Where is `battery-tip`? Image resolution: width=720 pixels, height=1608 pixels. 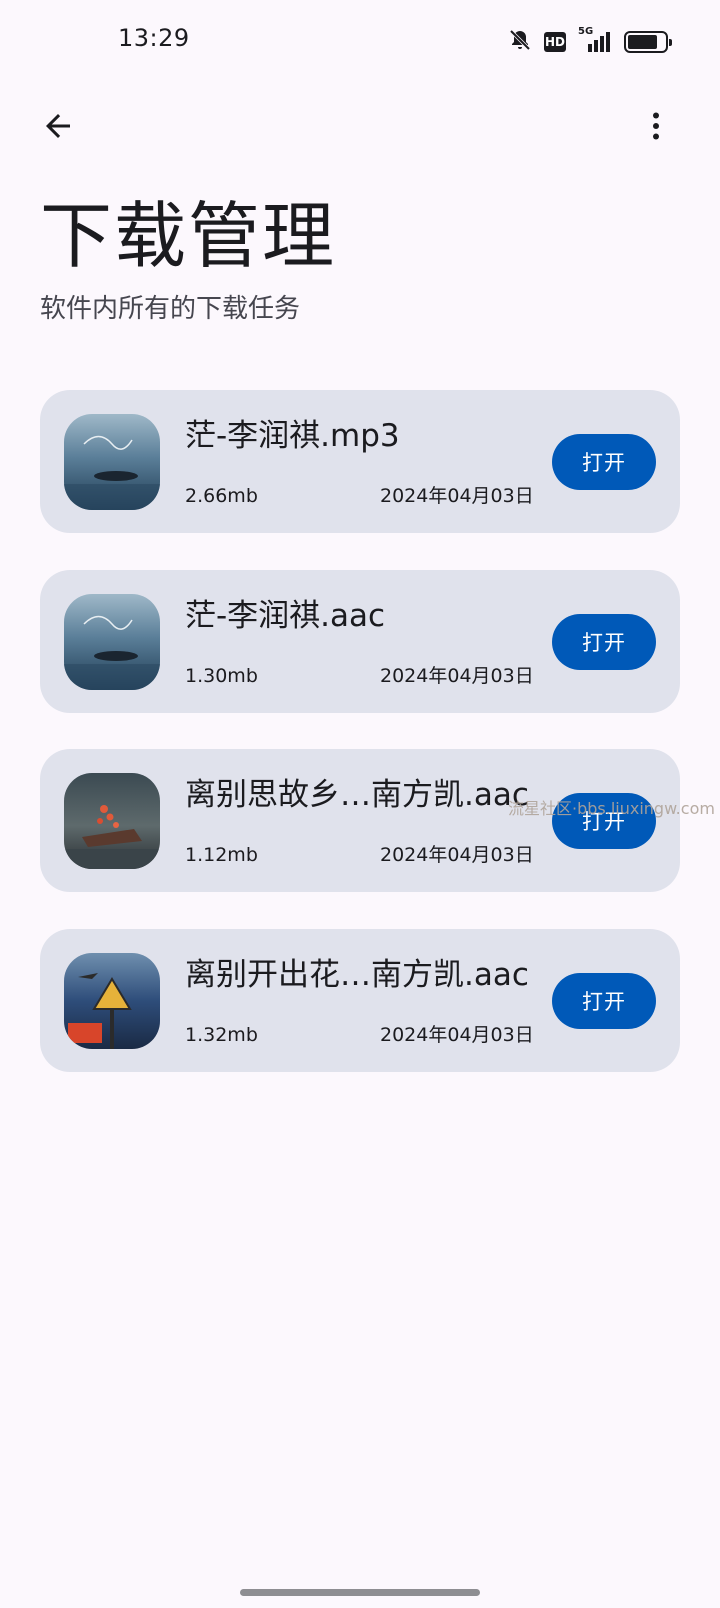
battery-tip is located at coordinates (670, 42).